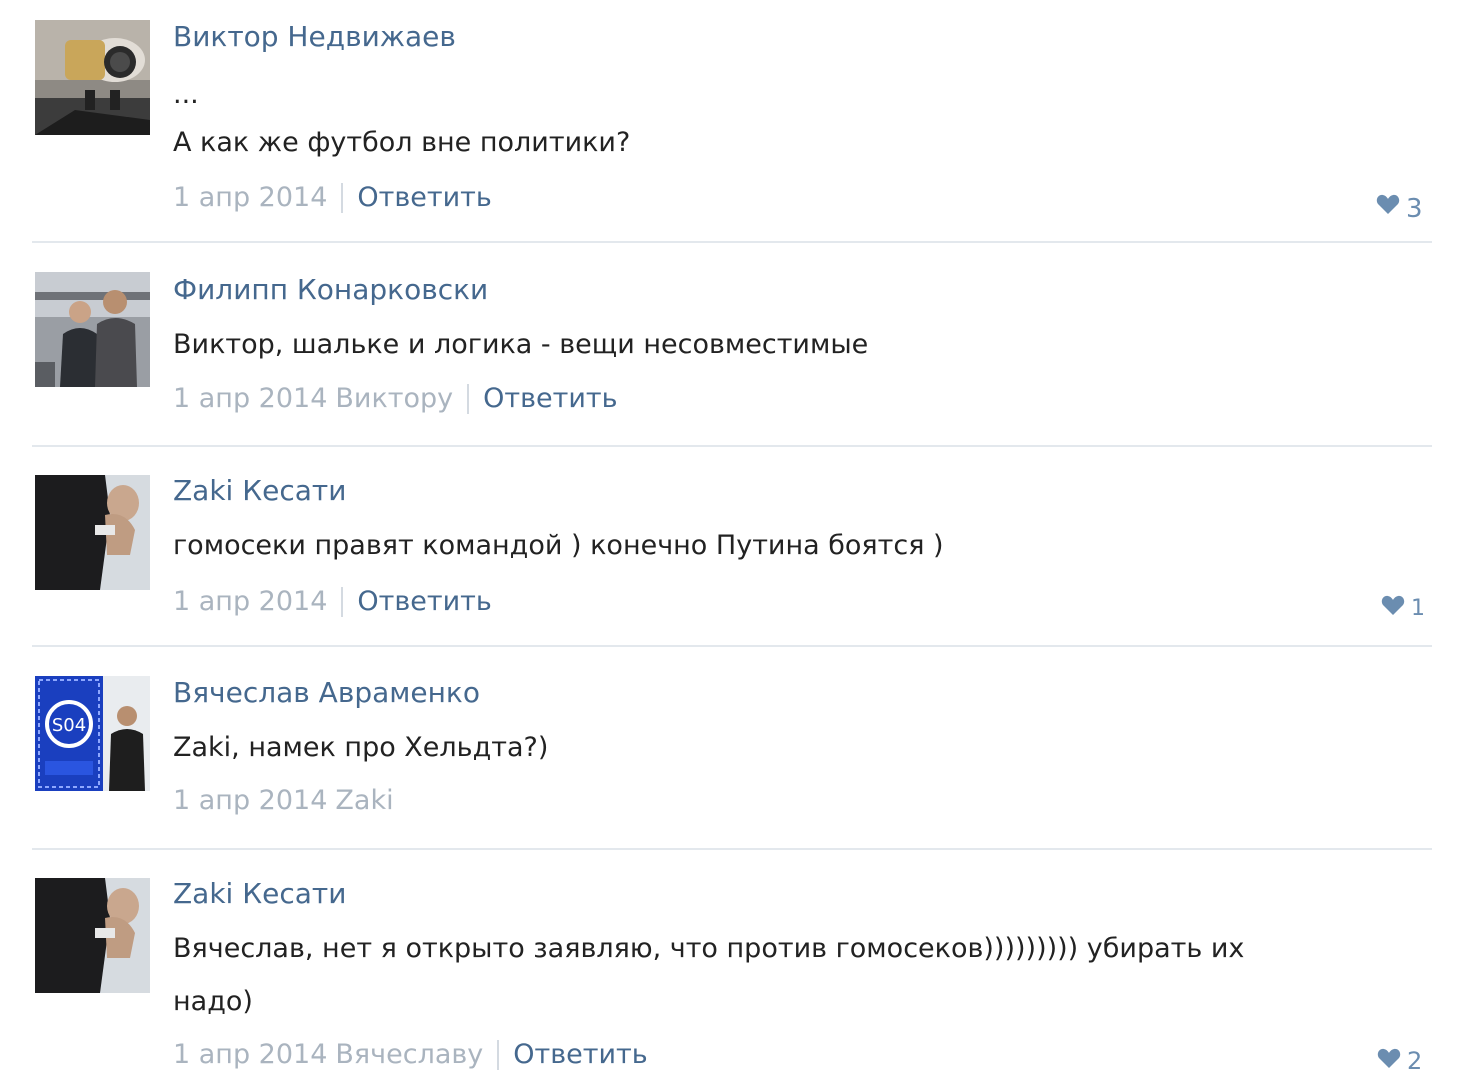 Image resolution: width=1460 pixels, height=1087 pixels. I want to click on like-button: 2, so click(1399, 1058).